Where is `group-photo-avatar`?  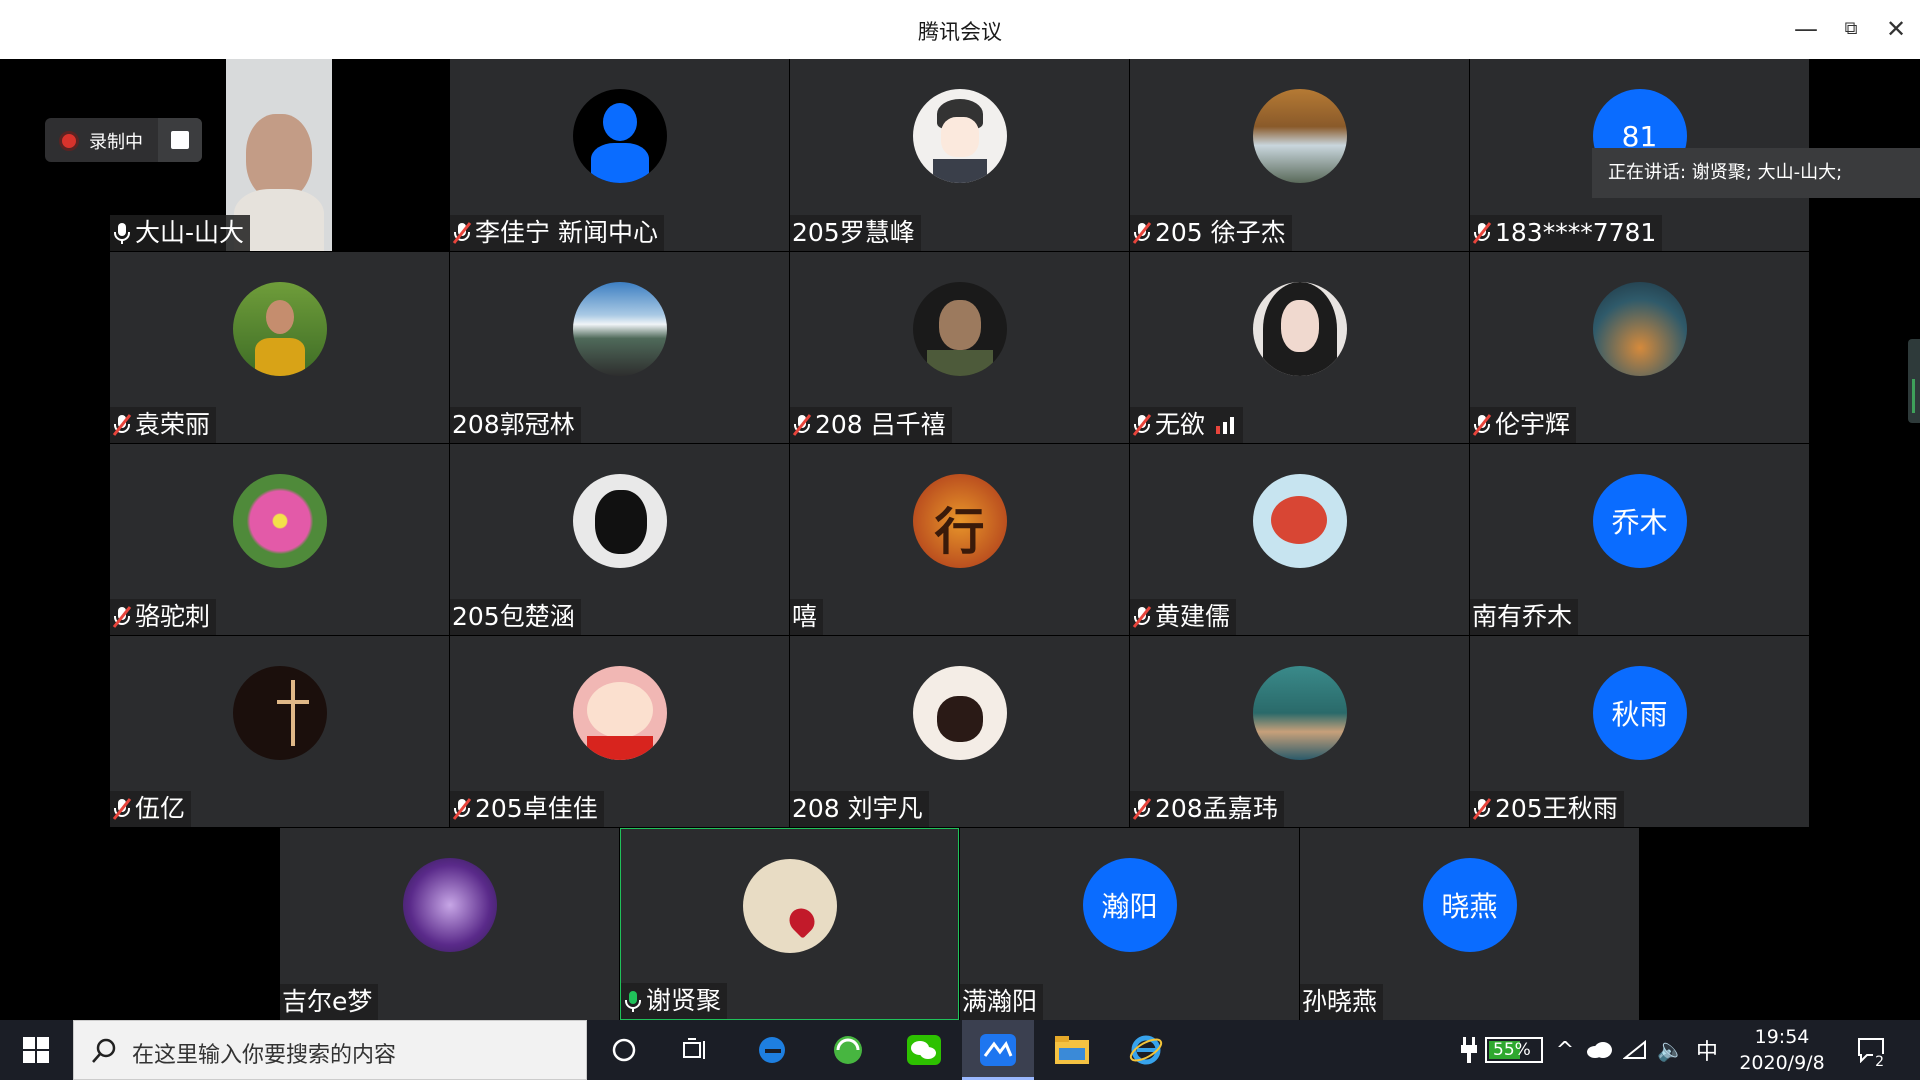
group-photo-avatar is located at coordinates (1299, 713).